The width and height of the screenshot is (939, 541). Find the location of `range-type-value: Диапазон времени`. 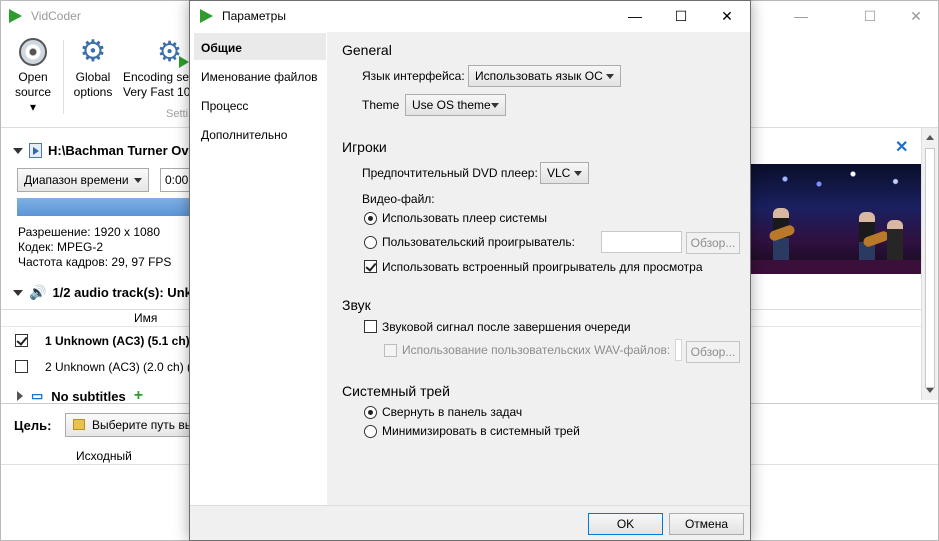

range-type-value: Диапазон времени is located at coordinates (76, 180).